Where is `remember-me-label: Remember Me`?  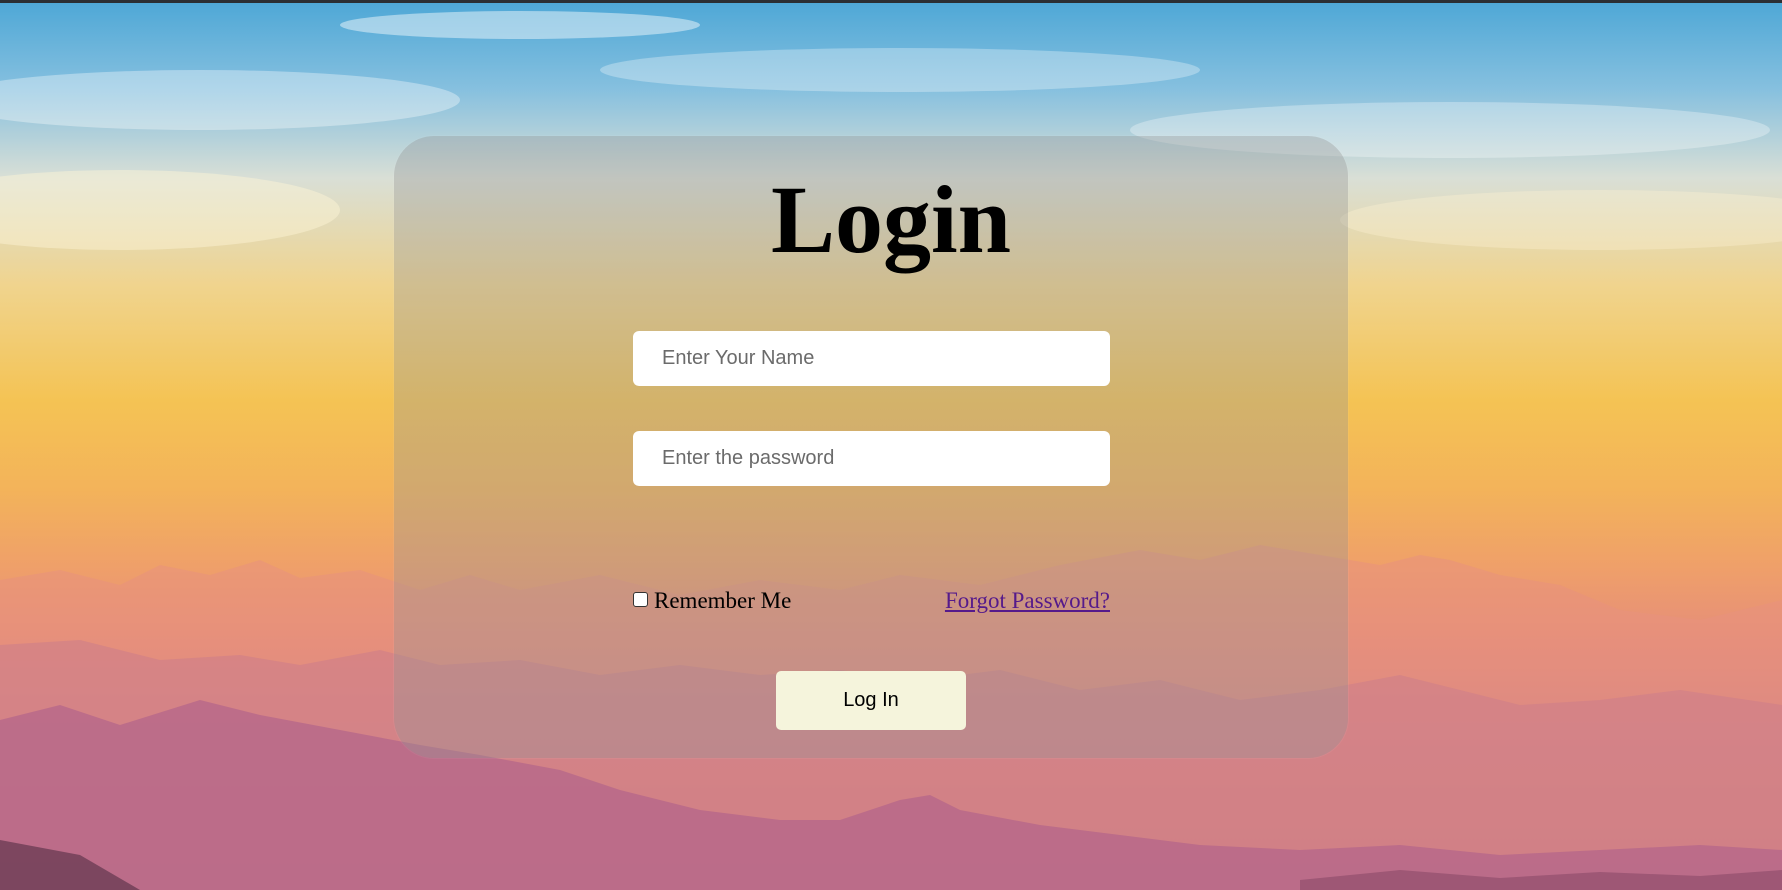
remember-me-label: Remember Me is located at coordinates (723, 600).